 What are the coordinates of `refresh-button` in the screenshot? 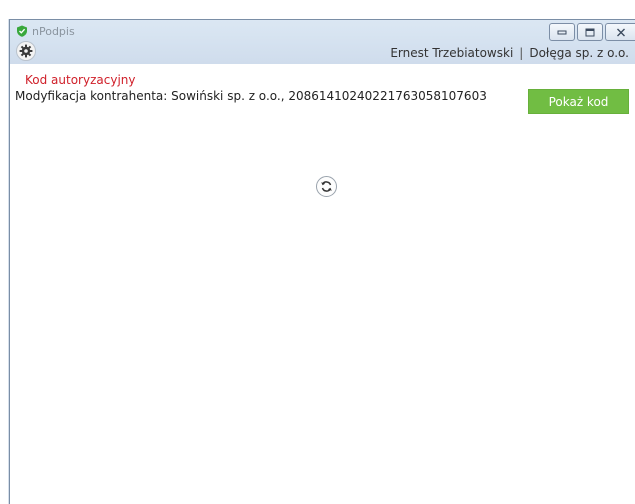 It's located at (326, 186).